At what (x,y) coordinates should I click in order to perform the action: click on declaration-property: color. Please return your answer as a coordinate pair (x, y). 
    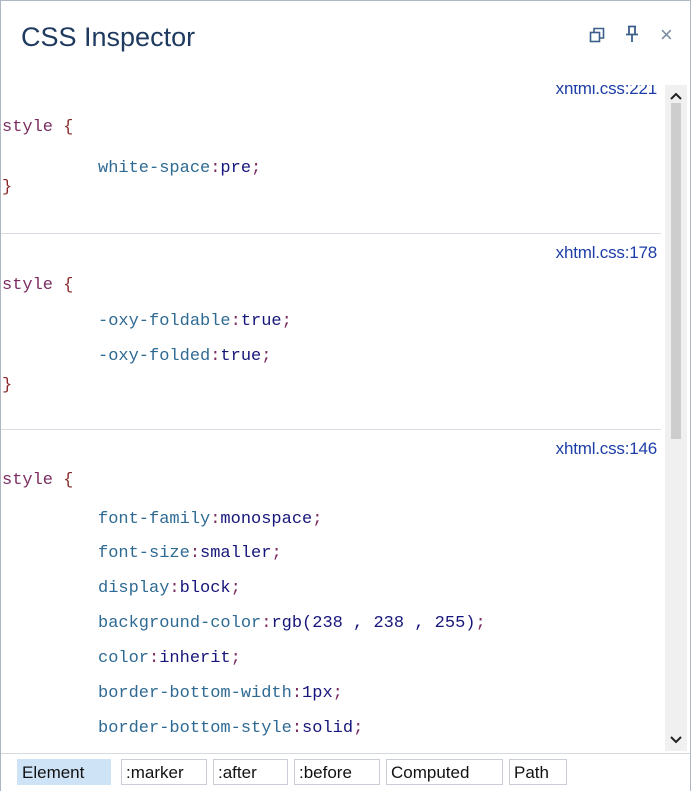
    Looking at the image, I should click on (124, 658).